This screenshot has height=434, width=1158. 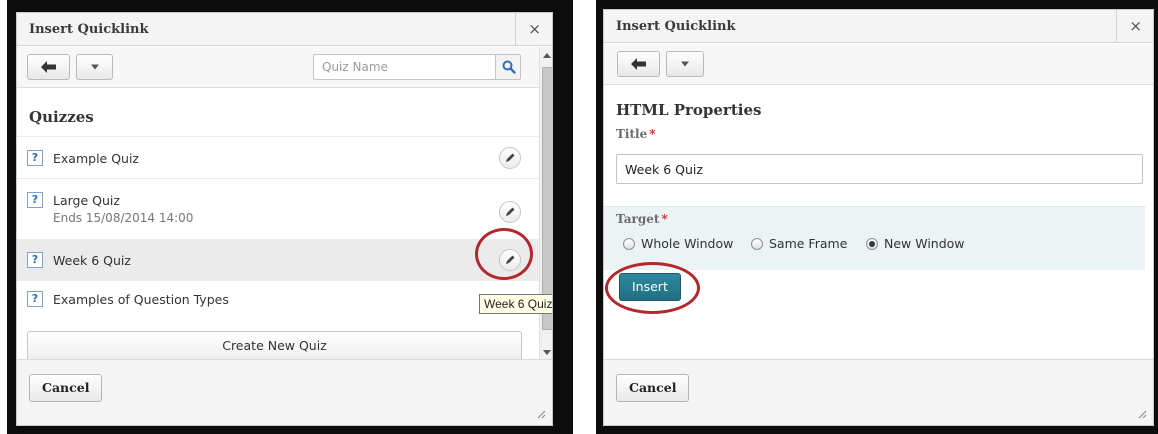 I want to click on quiz-name: Week 6 Quiz, so click(x=92, y=260).